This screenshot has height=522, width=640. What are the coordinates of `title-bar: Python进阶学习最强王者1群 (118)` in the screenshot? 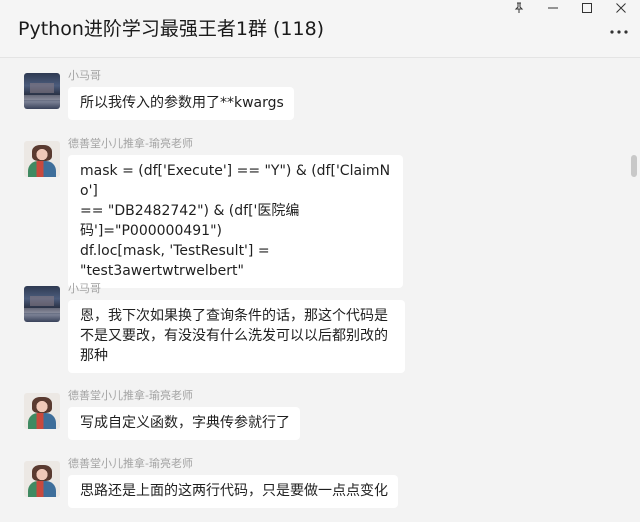 It's located at (320, 29).